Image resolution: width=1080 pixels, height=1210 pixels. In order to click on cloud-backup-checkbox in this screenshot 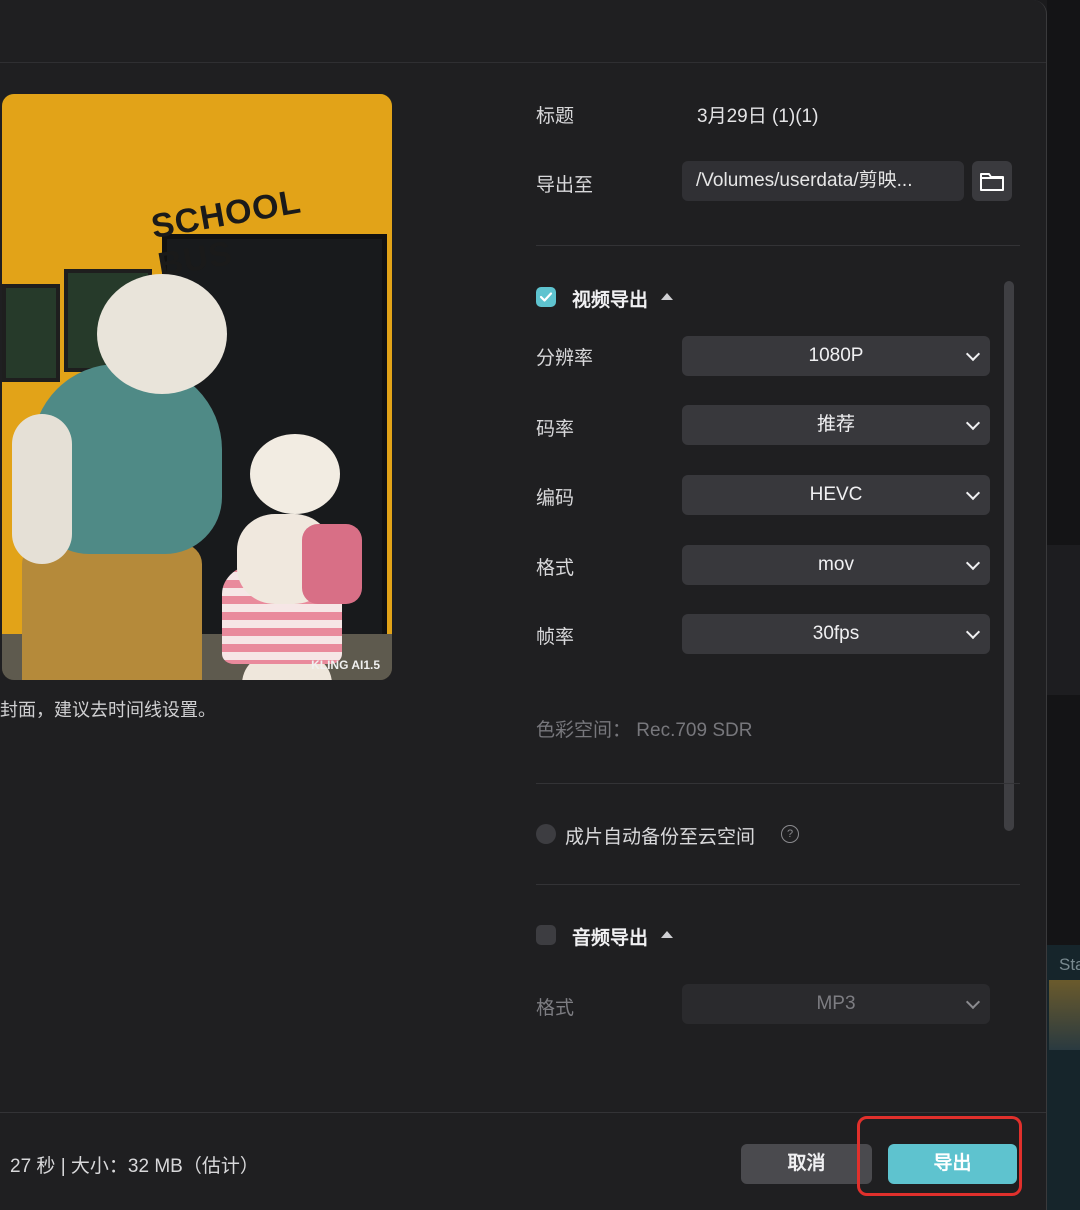, I will do `click(546, 834)`.